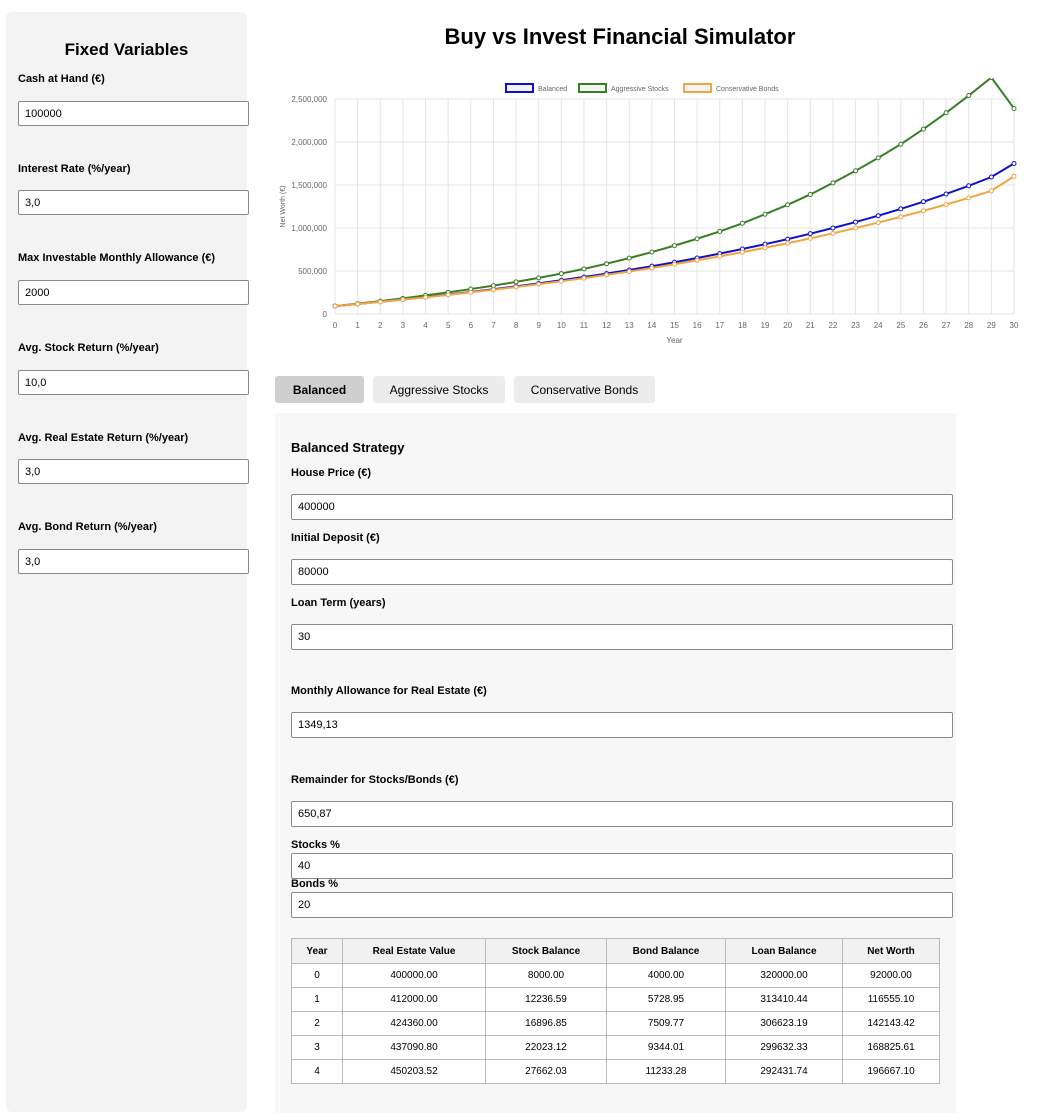  Describe the element at coordinates (133, 292) in the screenshot. I see `monthly-allowance-input` at that location.